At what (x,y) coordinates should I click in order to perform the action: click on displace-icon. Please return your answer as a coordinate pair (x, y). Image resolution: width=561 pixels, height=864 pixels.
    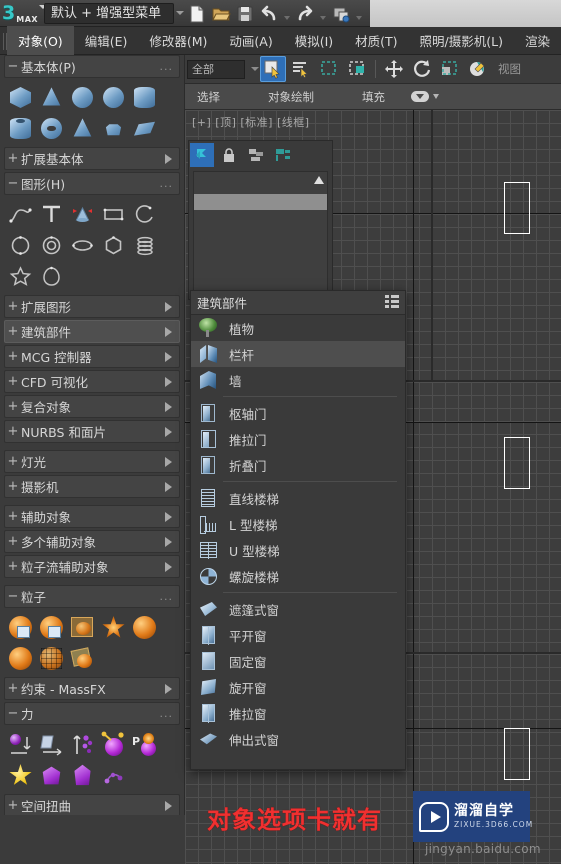
    Looking at the image, I should click on (20, 775).